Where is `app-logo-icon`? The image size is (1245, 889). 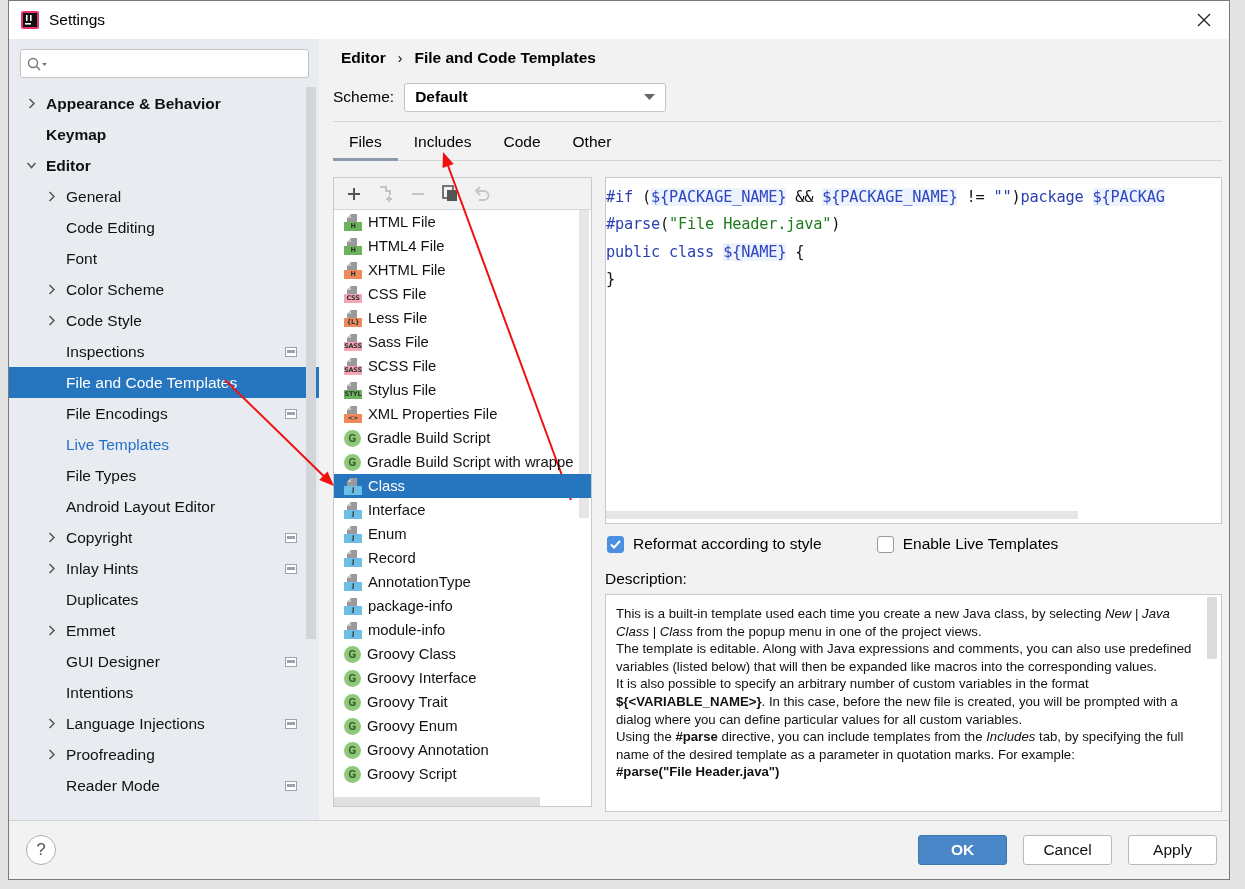
app-logo-icon is located at coordinates (30, 20).